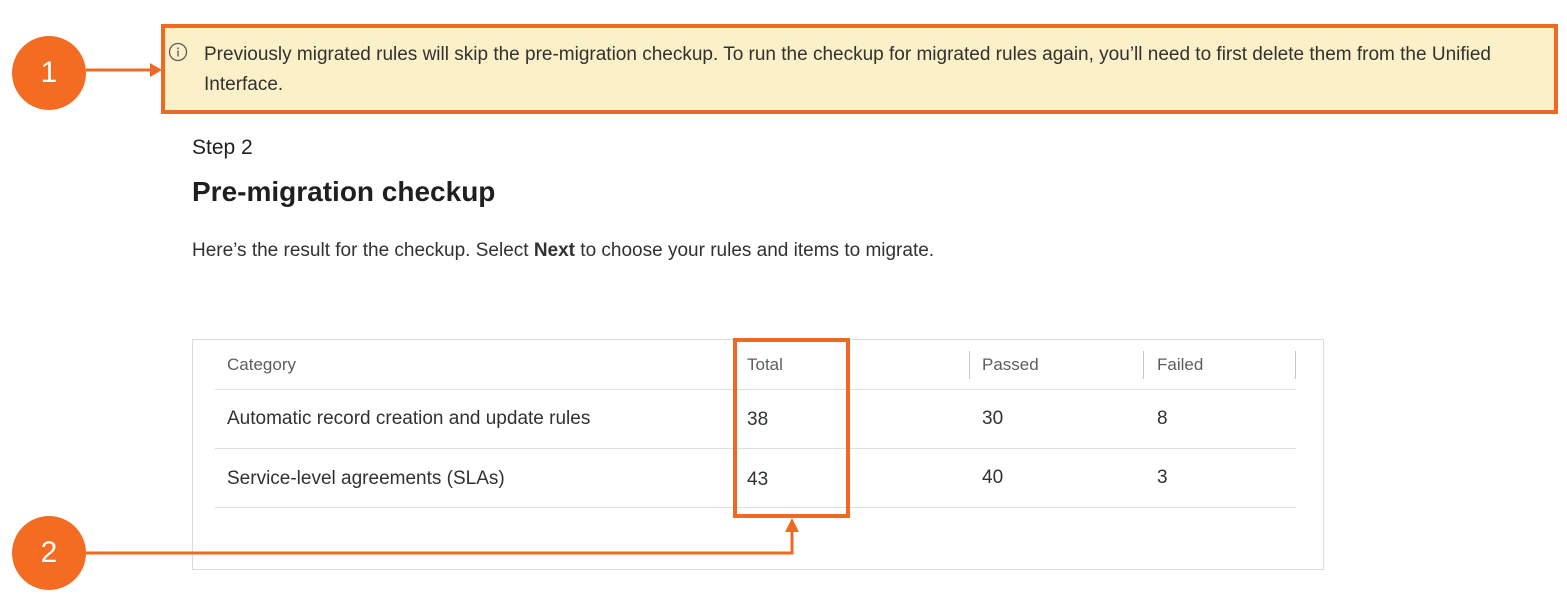 The width and height of the screenshot is (1567, 601). I want to click on info-icon, so click(178, 52).